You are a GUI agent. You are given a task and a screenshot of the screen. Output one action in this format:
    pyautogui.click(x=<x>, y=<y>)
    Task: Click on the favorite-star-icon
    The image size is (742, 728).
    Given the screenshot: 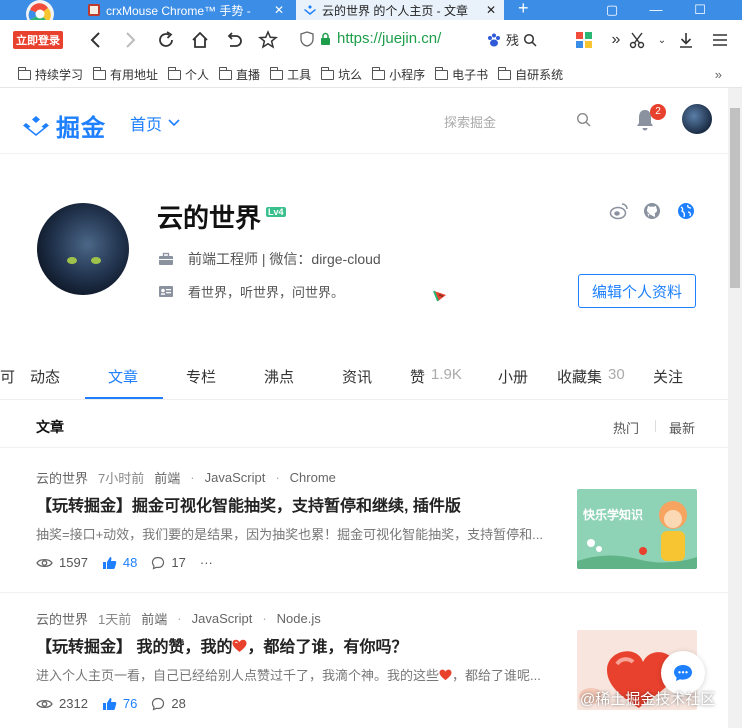 What is the action you would take?
    pyautogui.click(x=268, y=40)
    